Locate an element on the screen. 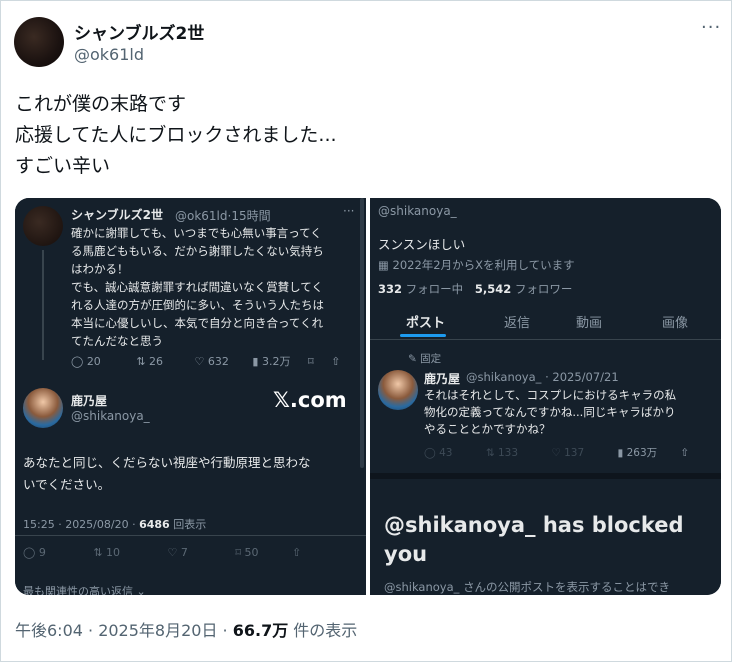  reply-count: 20 is located at coordinates (93, 361).